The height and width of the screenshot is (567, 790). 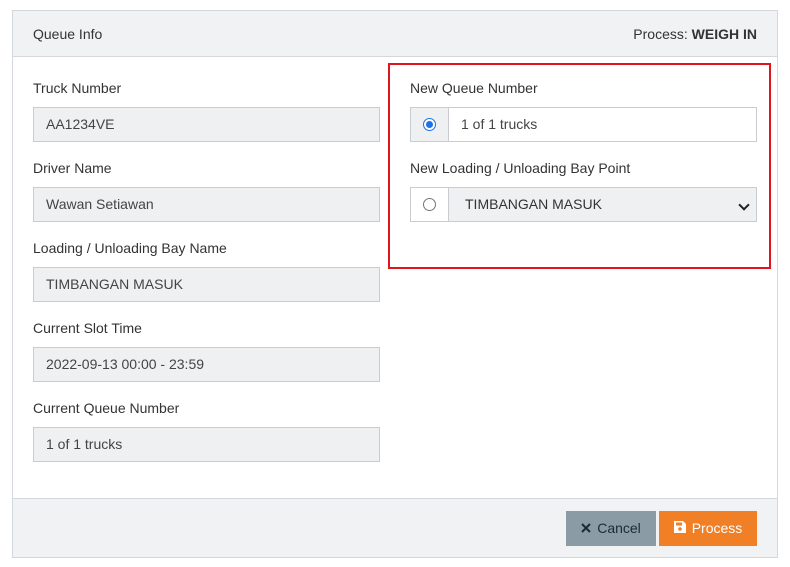 I want to click on truck-number-label: Truck Number, so click(x=77, y=88).